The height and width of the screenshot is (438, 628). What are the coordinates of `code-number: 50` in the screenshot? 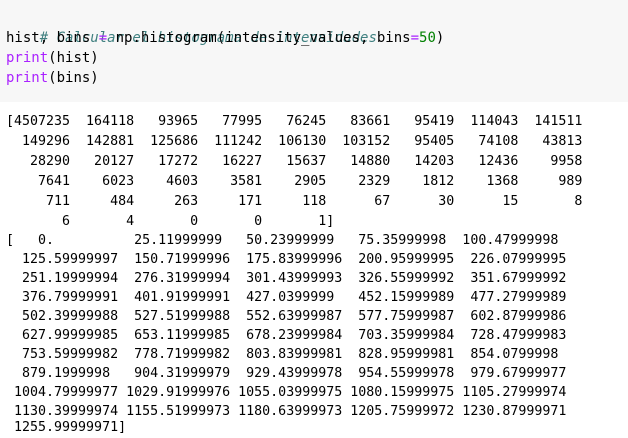 It's located at (427, 38).